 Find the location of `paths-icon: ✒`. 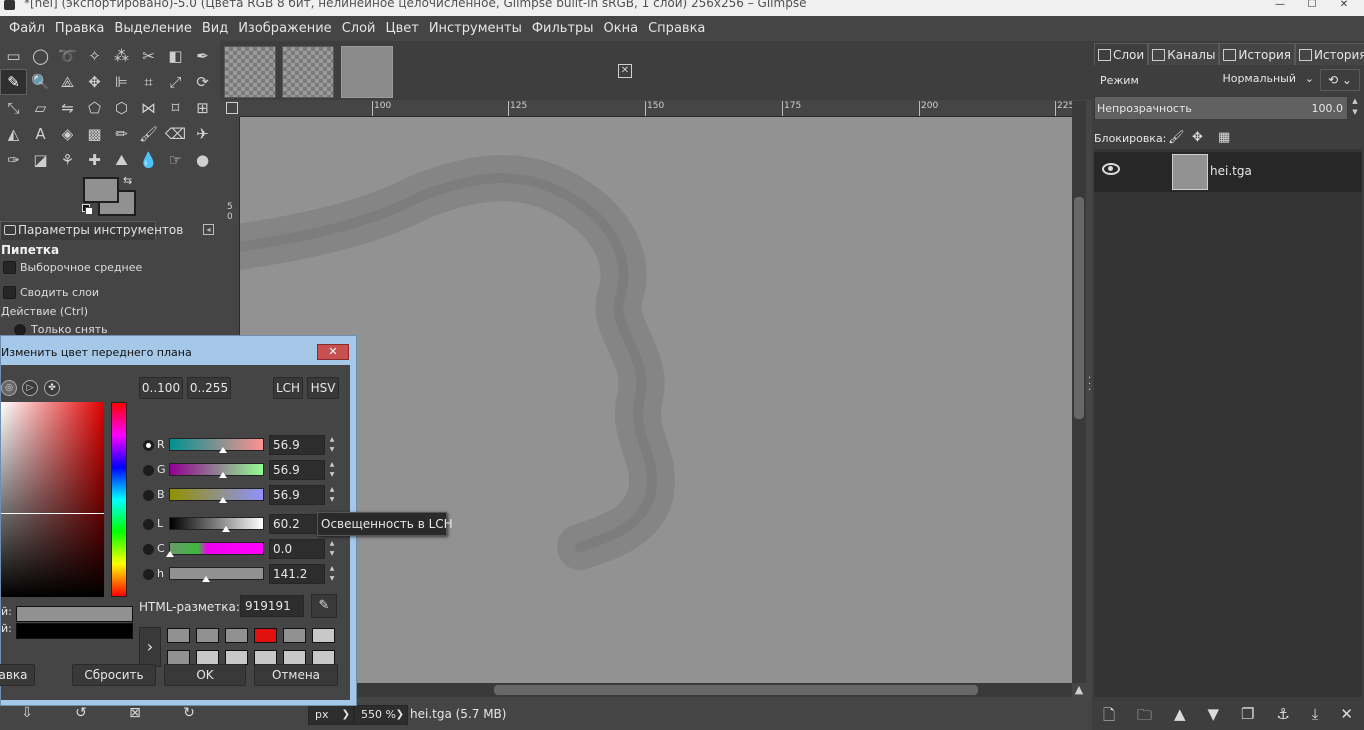

paths-icon: ✒ is located at coordinates (202, 56).